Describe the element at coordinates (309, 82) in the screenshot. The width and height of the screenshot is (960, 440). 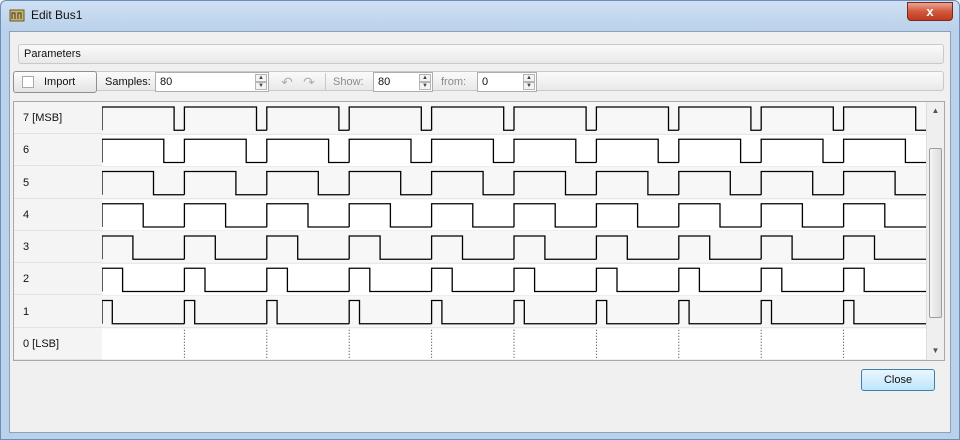
I see `redo-icon: ↷` at that location.